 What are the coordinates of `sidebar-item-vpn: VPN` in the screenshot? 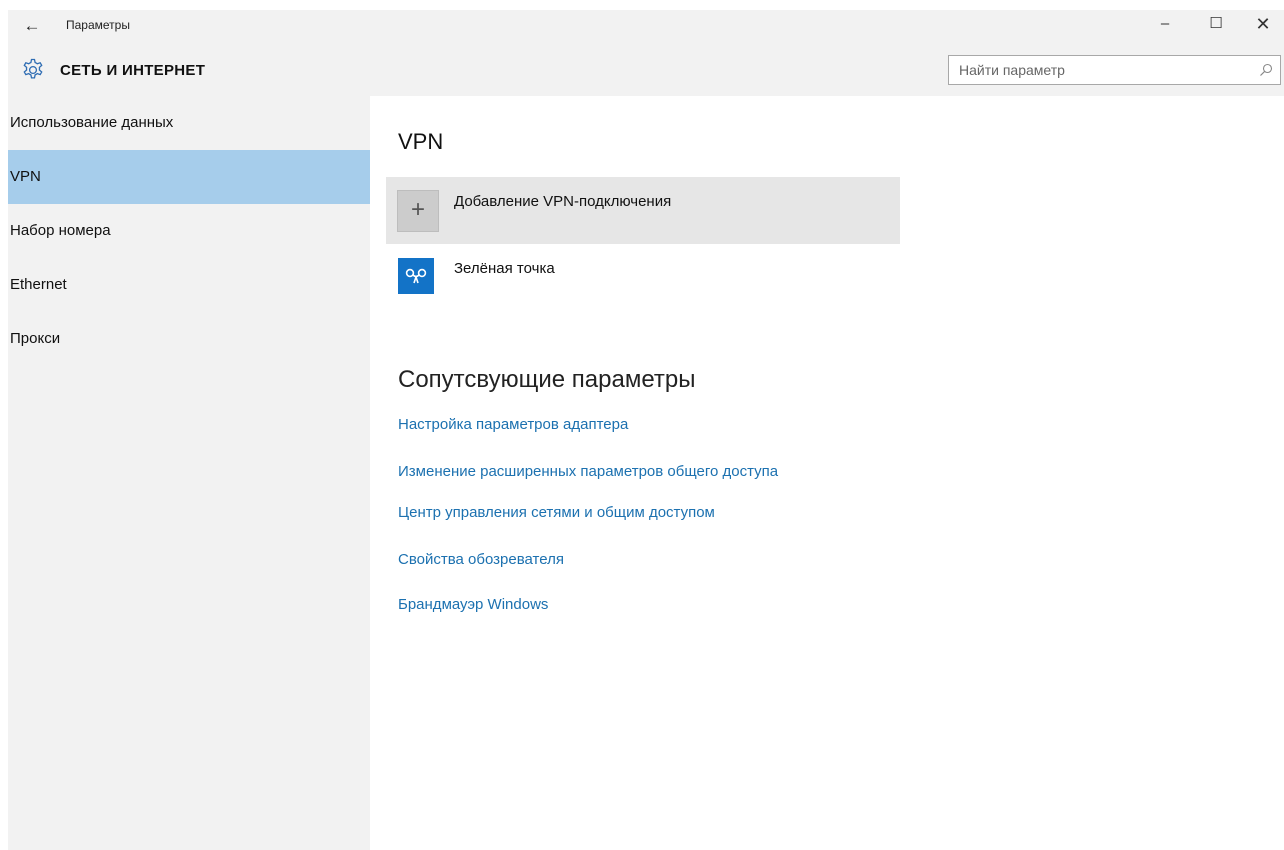 It's located at (189, 177).